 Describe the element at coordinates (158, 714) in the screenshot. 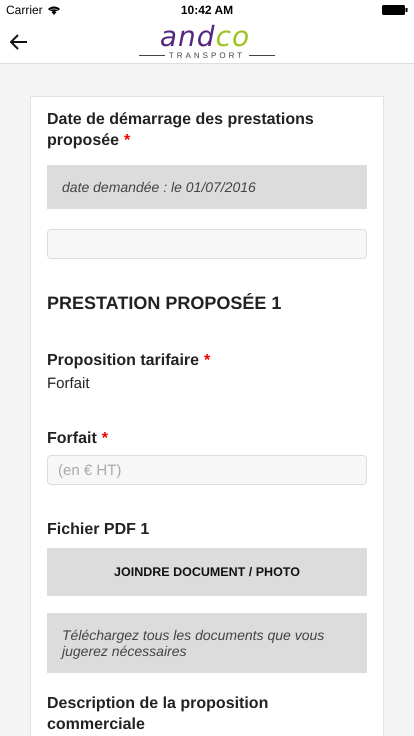

I see `field-label: Description de la proposition commerciale` at that location.